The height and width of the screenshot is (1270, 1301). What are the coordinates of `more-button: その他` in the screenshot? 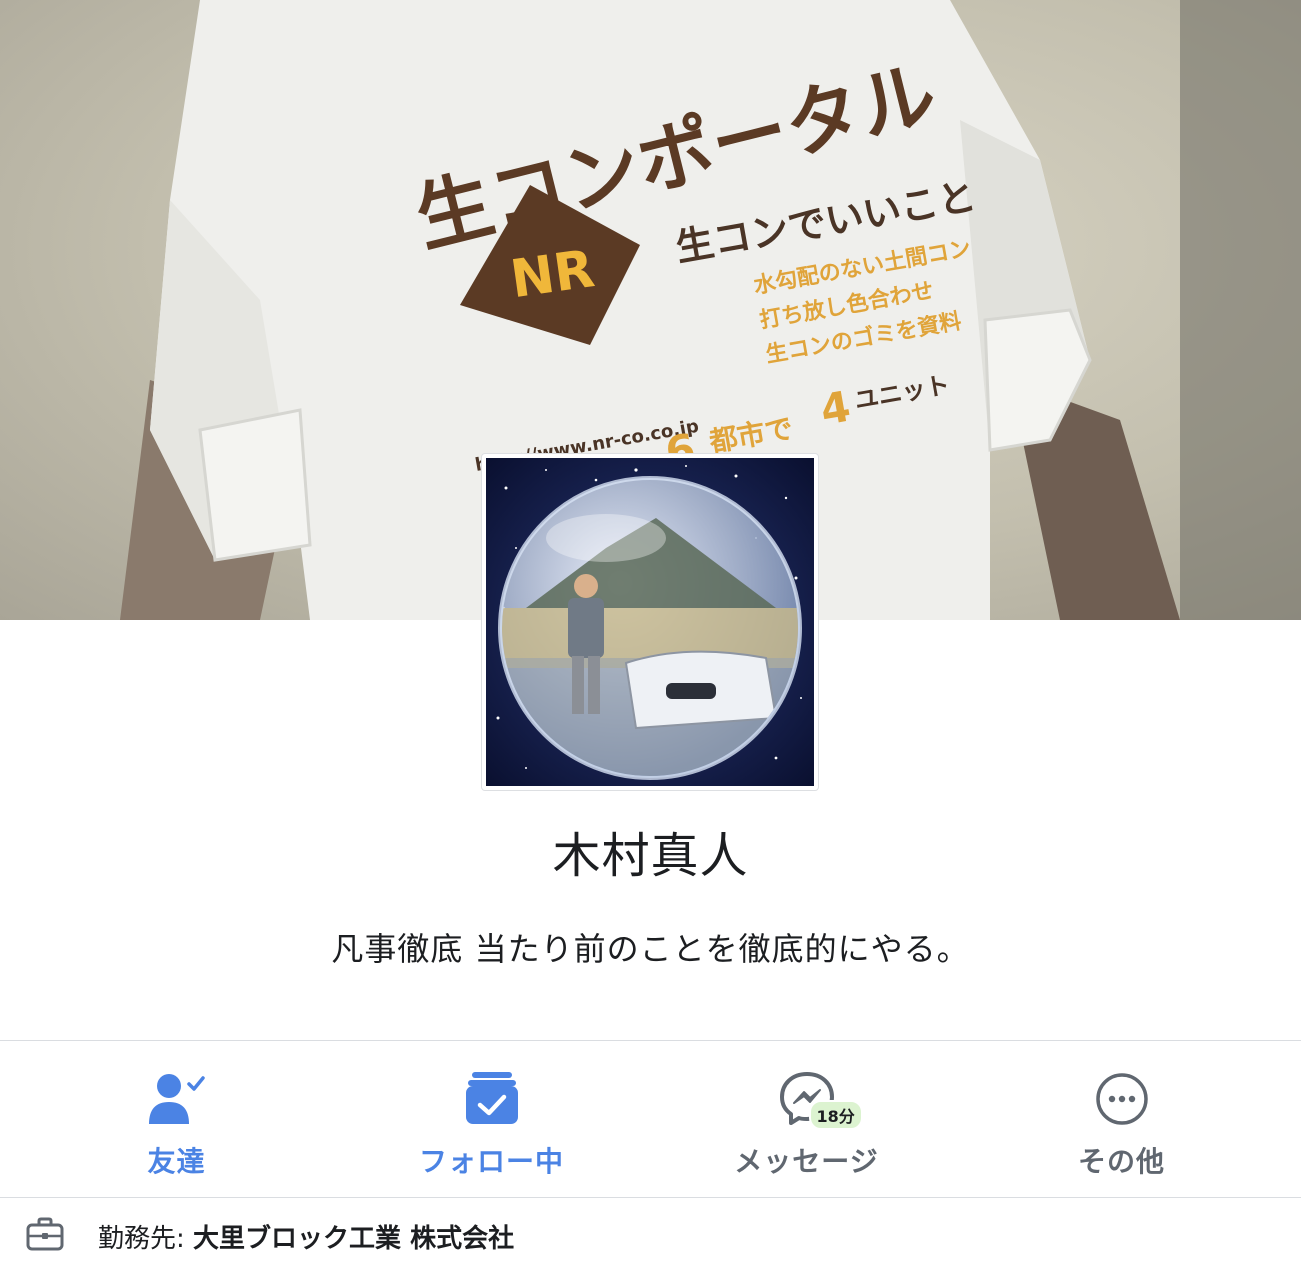 It's located at (1121, 1120).